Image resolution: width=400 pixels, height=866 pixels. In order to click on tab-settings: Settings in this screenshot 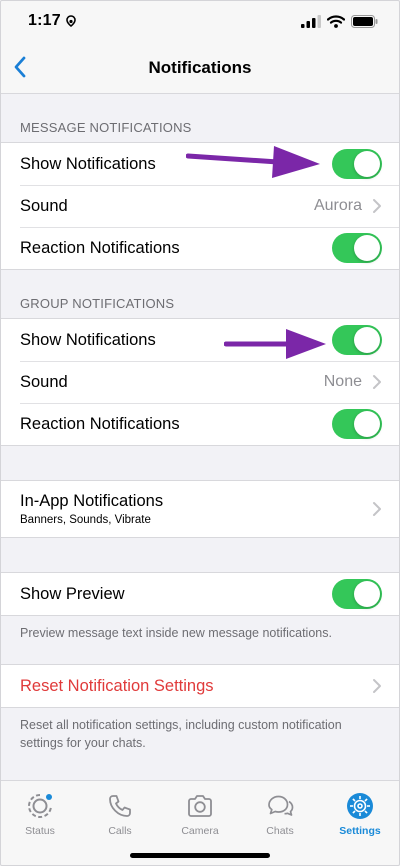, I will do `click(360, 828)`.